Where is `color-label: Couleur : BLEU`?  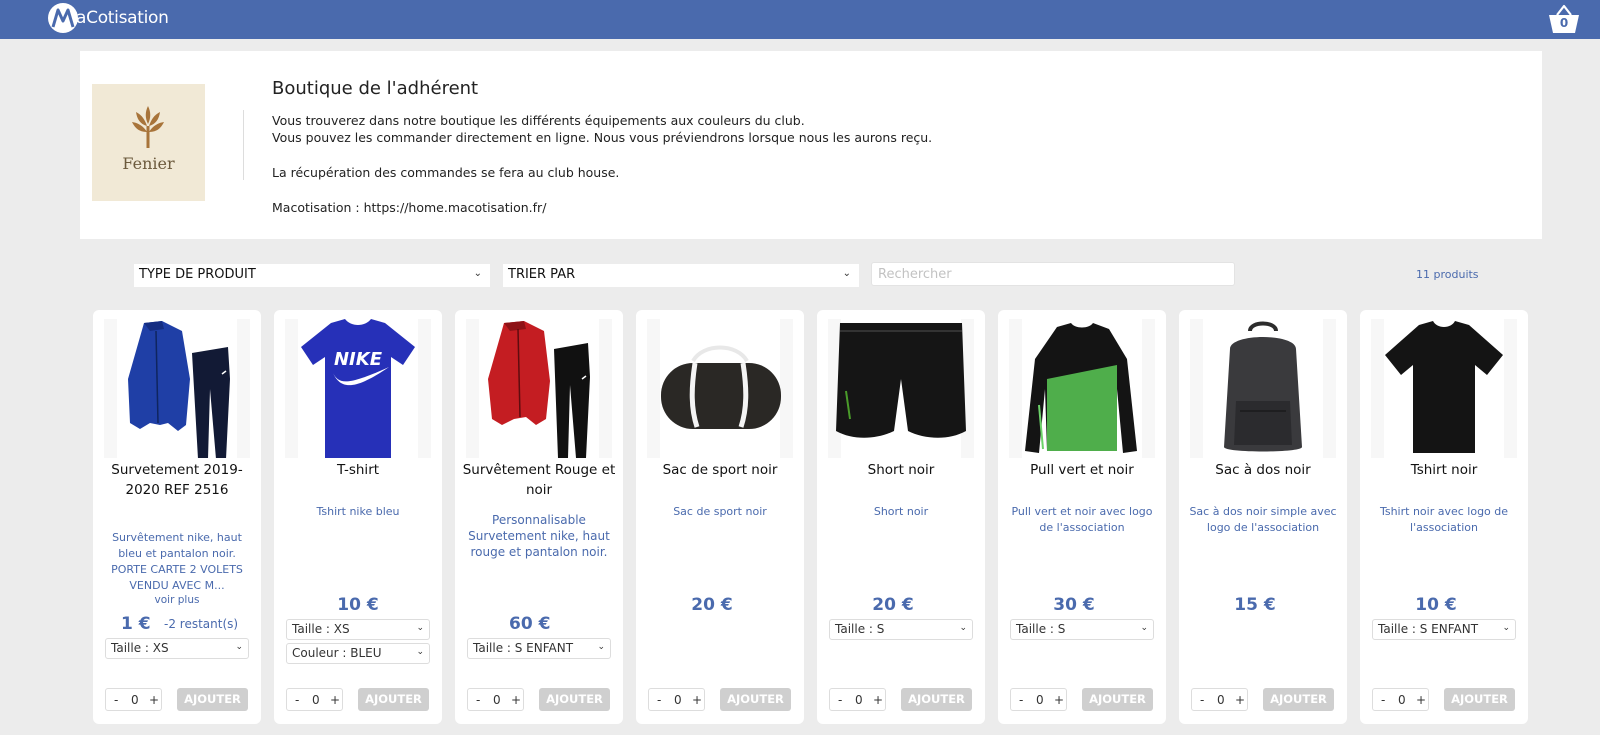
color-label: Couleur : BLEU is located at coordinates (337, 653).